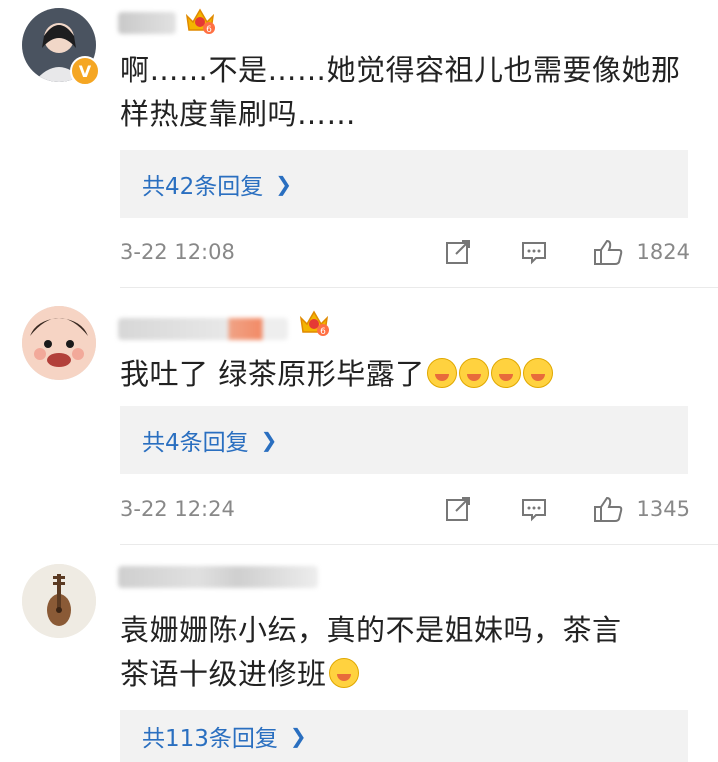 The image size is (718, 762). I want to click on comment-text-span: 茶语十级进修班, so click(223, 674).